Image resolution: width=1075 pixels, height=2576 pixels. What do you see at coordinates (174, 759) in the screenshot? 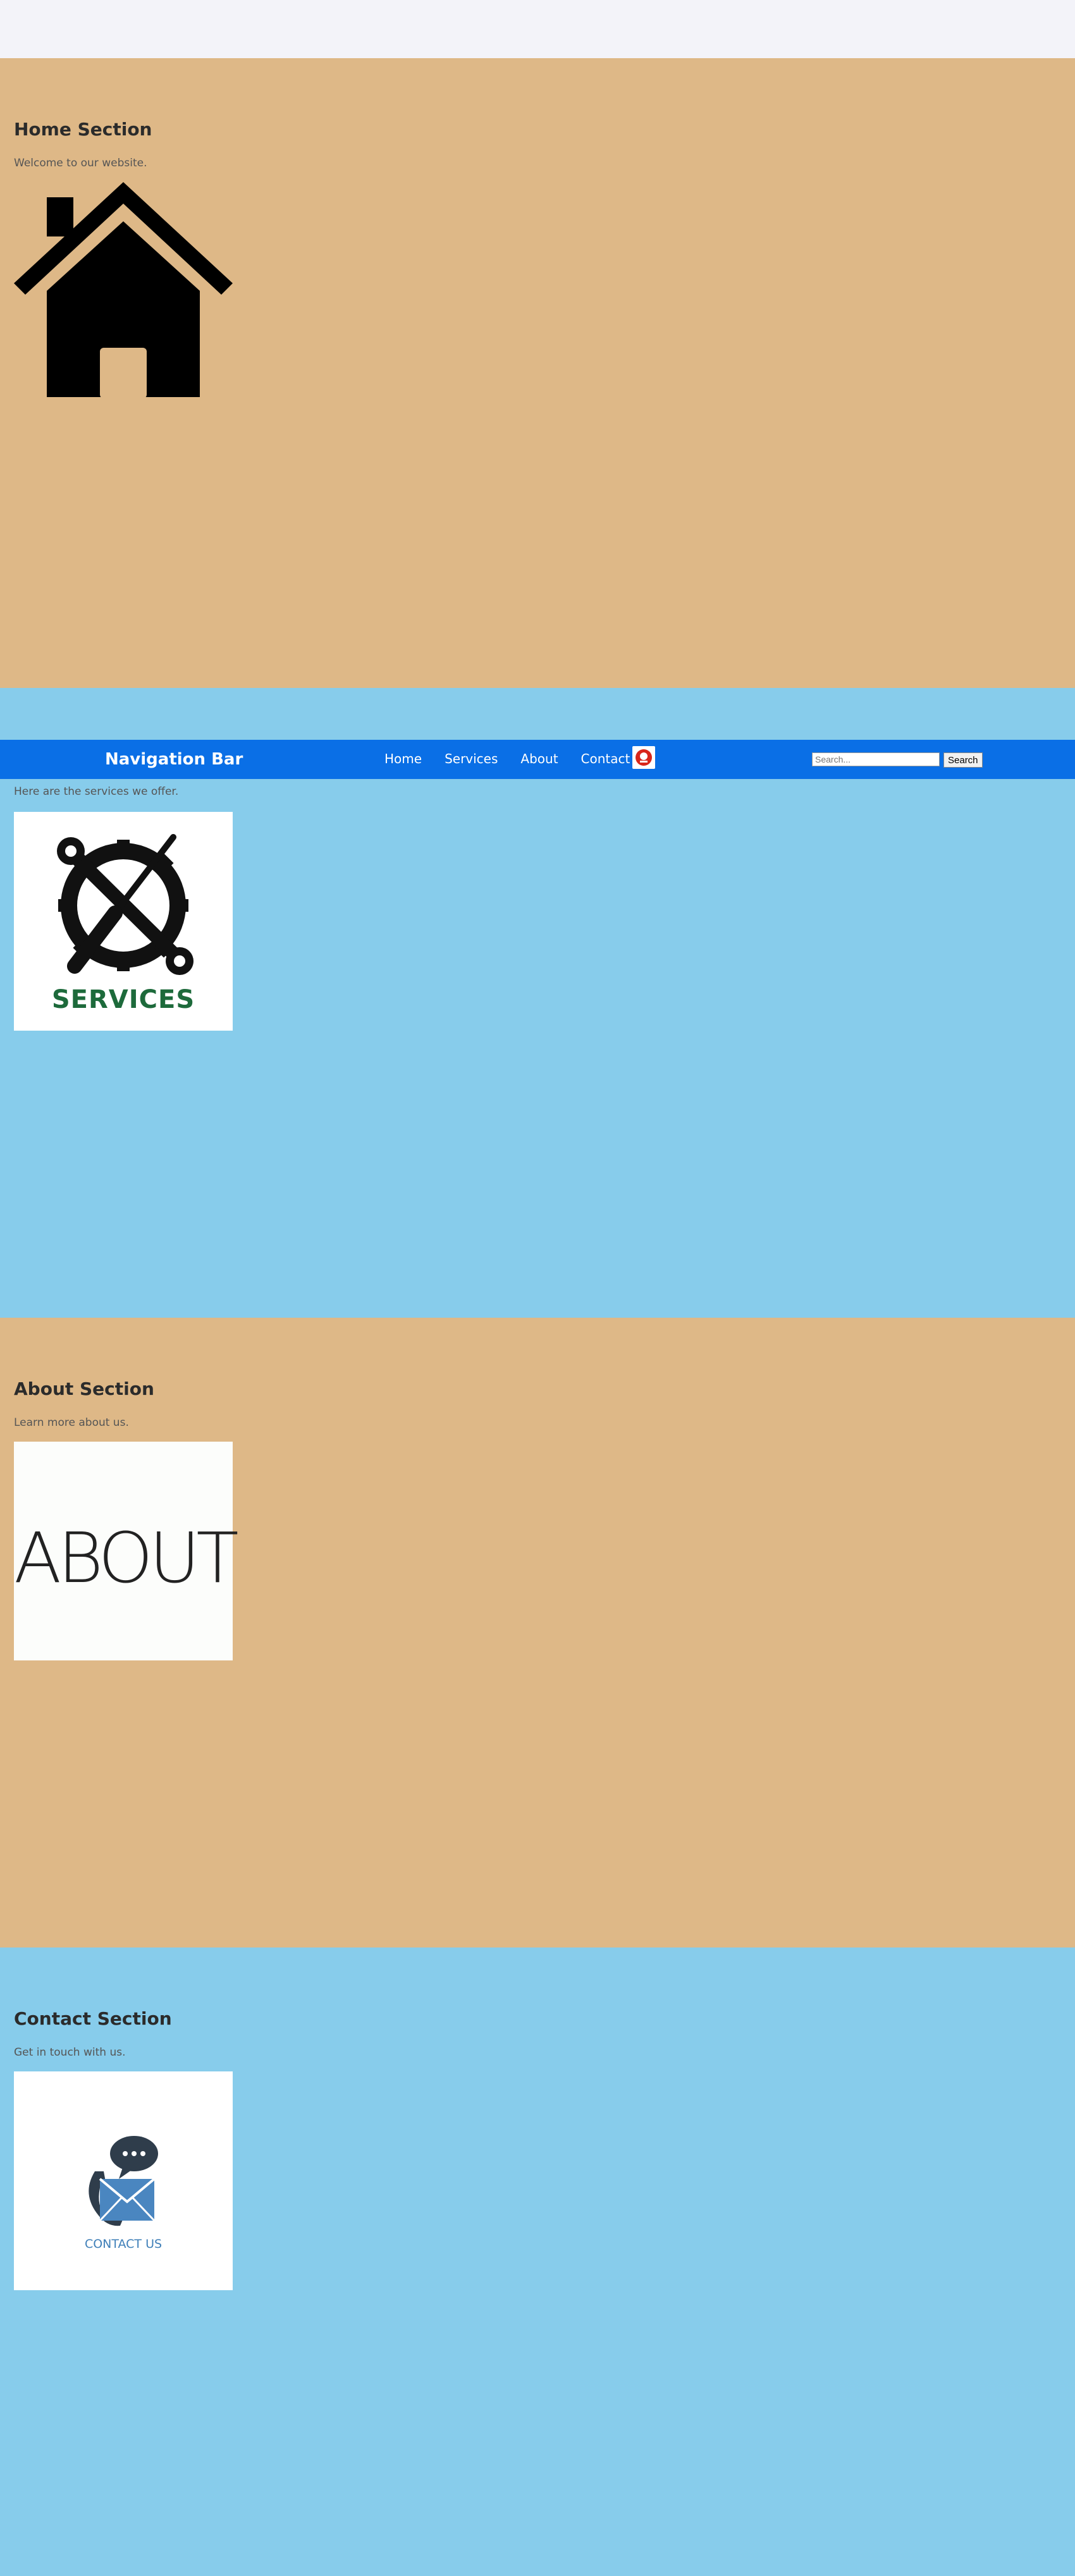
I see `nav-brand: Navigation Bar` at bounding box center [174, 759].